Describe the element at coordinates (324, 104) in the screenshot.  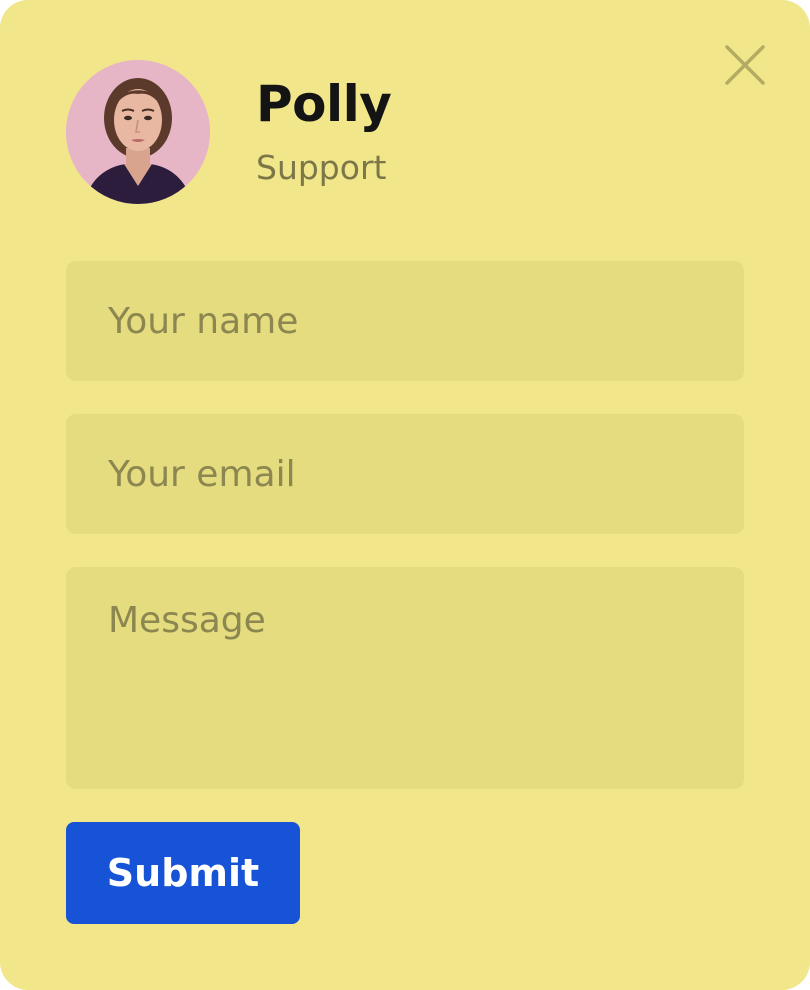
I see `agent-name: Polly` at that location.